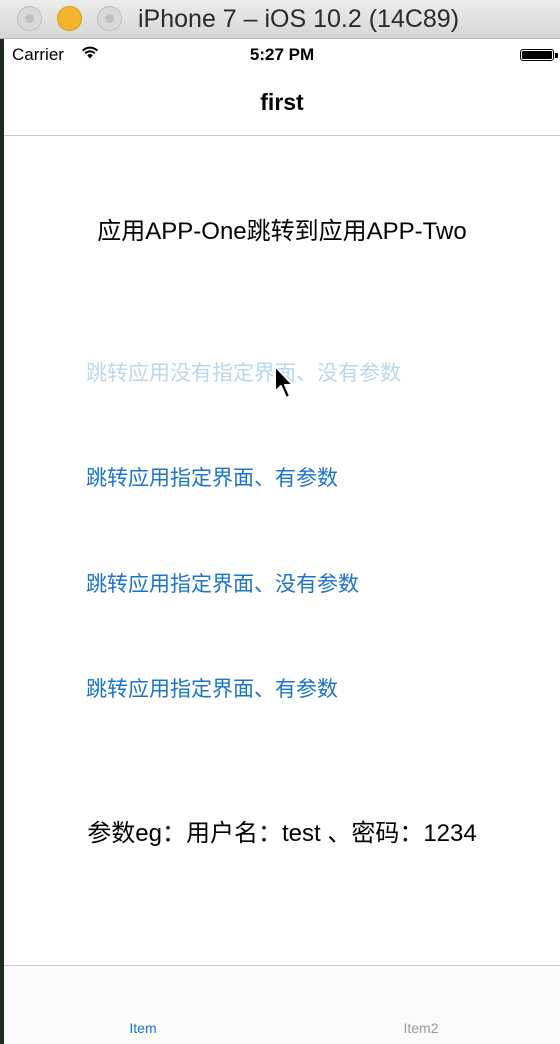 This screenshot has height=1044, width=560. Describe the element at coordinates (69, 18) in the screenshot. I see `minimize-window-button` at that location.